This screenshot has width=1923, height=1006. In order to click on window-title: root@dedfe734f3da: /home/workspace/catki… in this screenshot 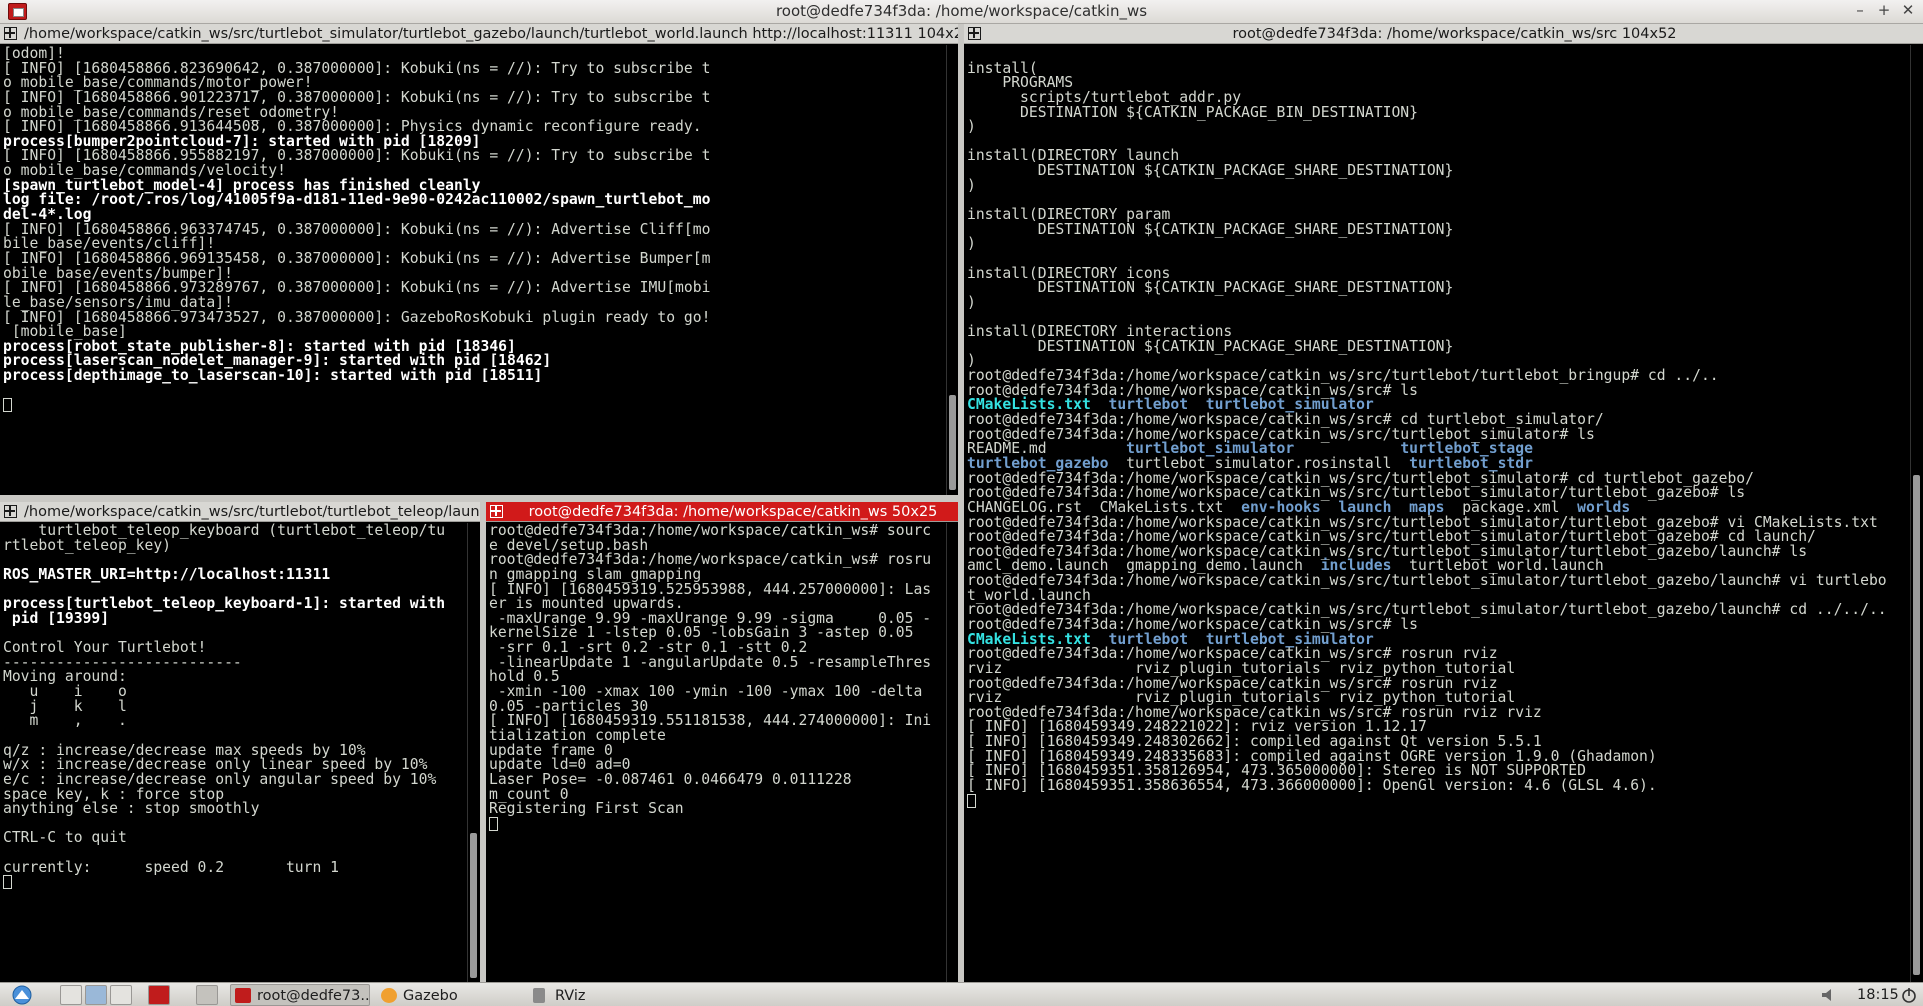, I will do `click(961, 11)`.